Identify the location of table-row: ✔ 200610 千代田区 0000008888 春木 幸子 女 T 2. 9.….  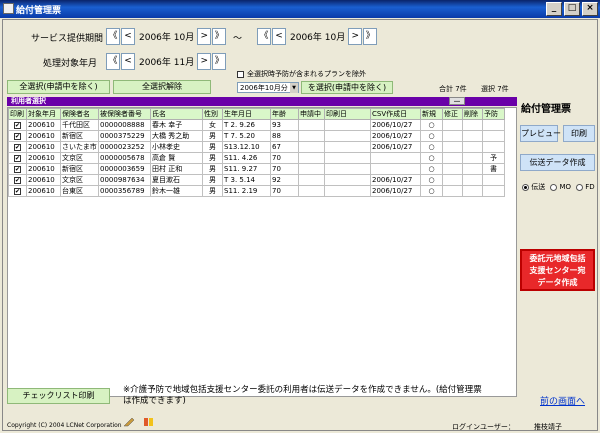
(256, 125).